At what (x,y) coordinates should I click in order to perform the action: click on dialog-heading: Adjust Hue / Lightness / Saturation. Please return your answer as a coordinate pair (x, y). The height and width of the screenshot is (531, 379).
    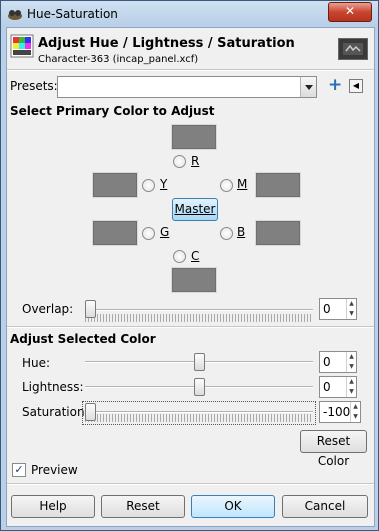
    Looking at the image, I should click on (166, 43).